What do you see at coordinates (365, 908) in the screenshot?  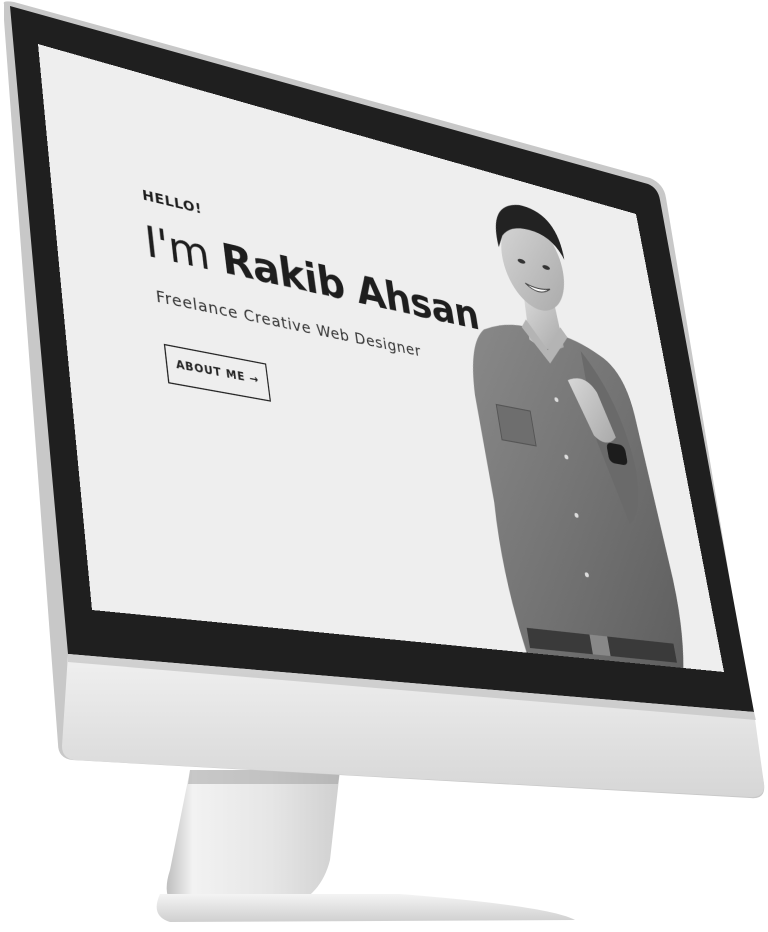 I see `monitor-foot` at bounding box center [365, 908].